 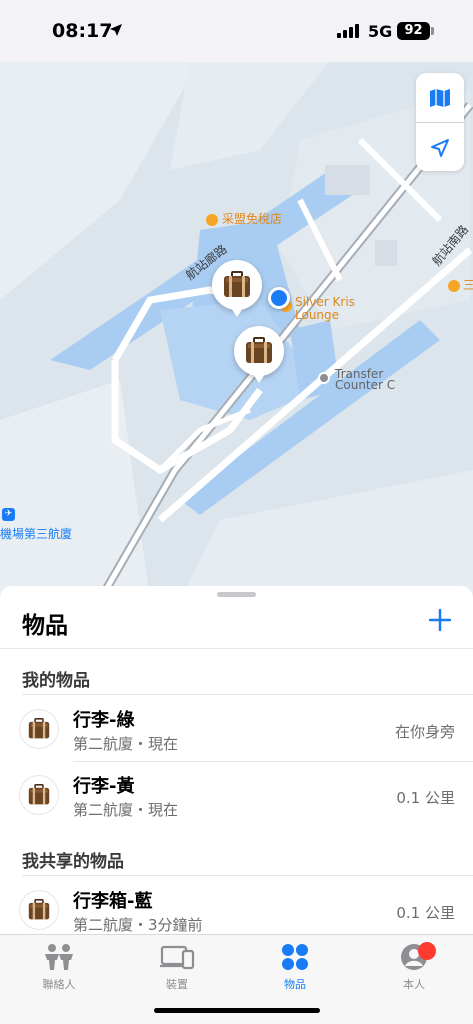 I want to click on duty-free-text: 采盟免稅店, so click(x=252, y=219).